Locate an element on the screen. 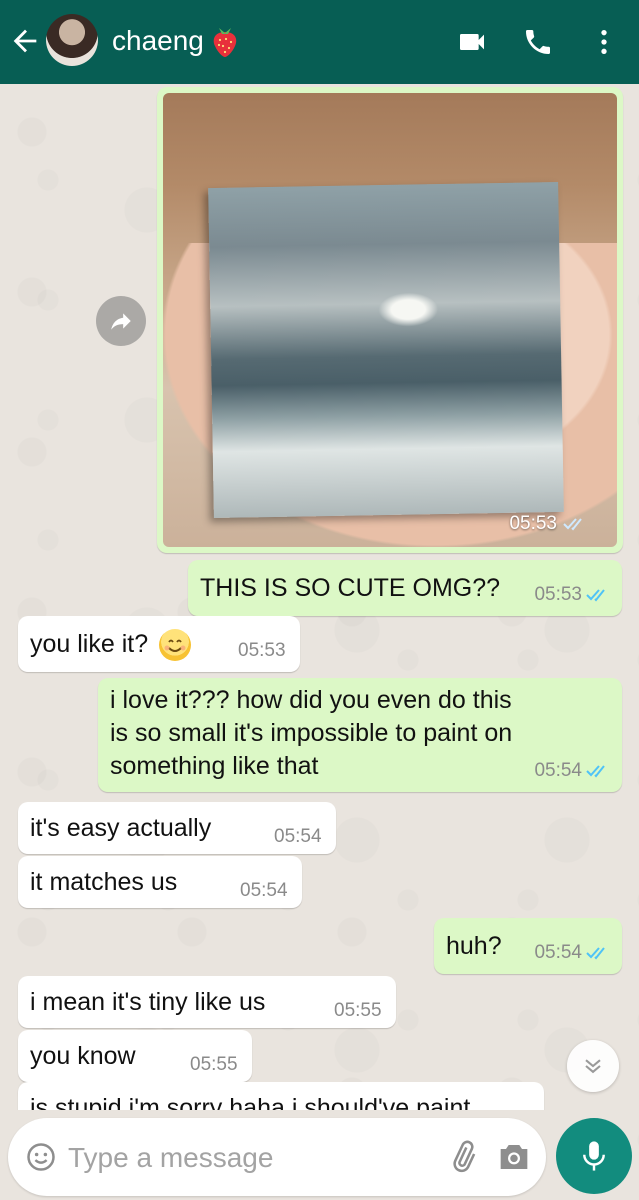 The width and height of the screenshot is (639, 1200). incoming-message: it matches us 05:54 is located at coordinates (160, 882).